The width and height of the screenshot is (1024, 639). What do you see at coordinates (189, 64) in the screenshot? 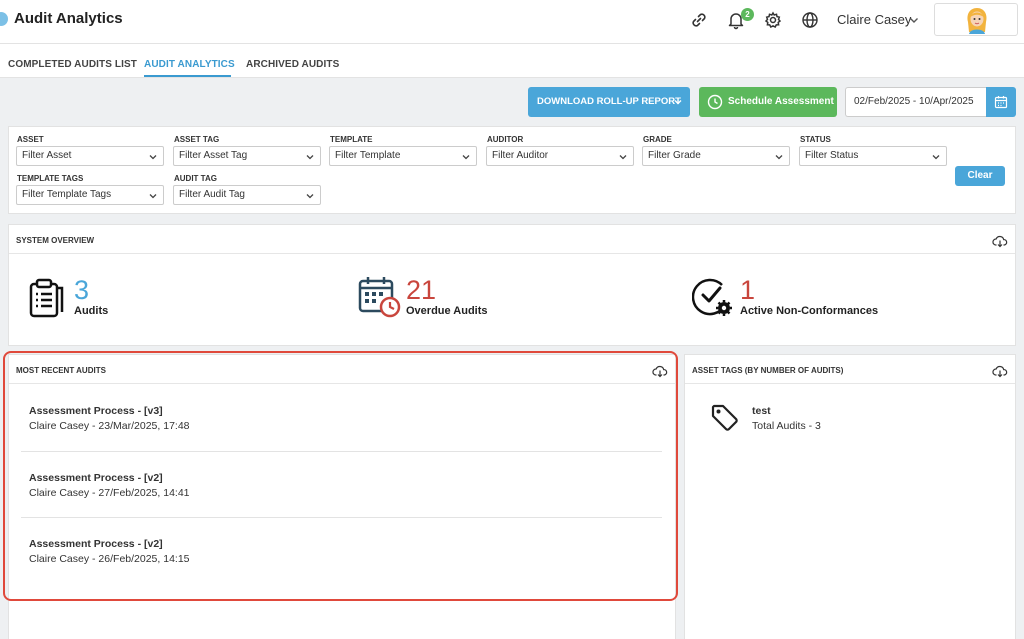
I see `tab-audit-analytics: AUDIT ANALYTICS` at bounding box center [189, 64].